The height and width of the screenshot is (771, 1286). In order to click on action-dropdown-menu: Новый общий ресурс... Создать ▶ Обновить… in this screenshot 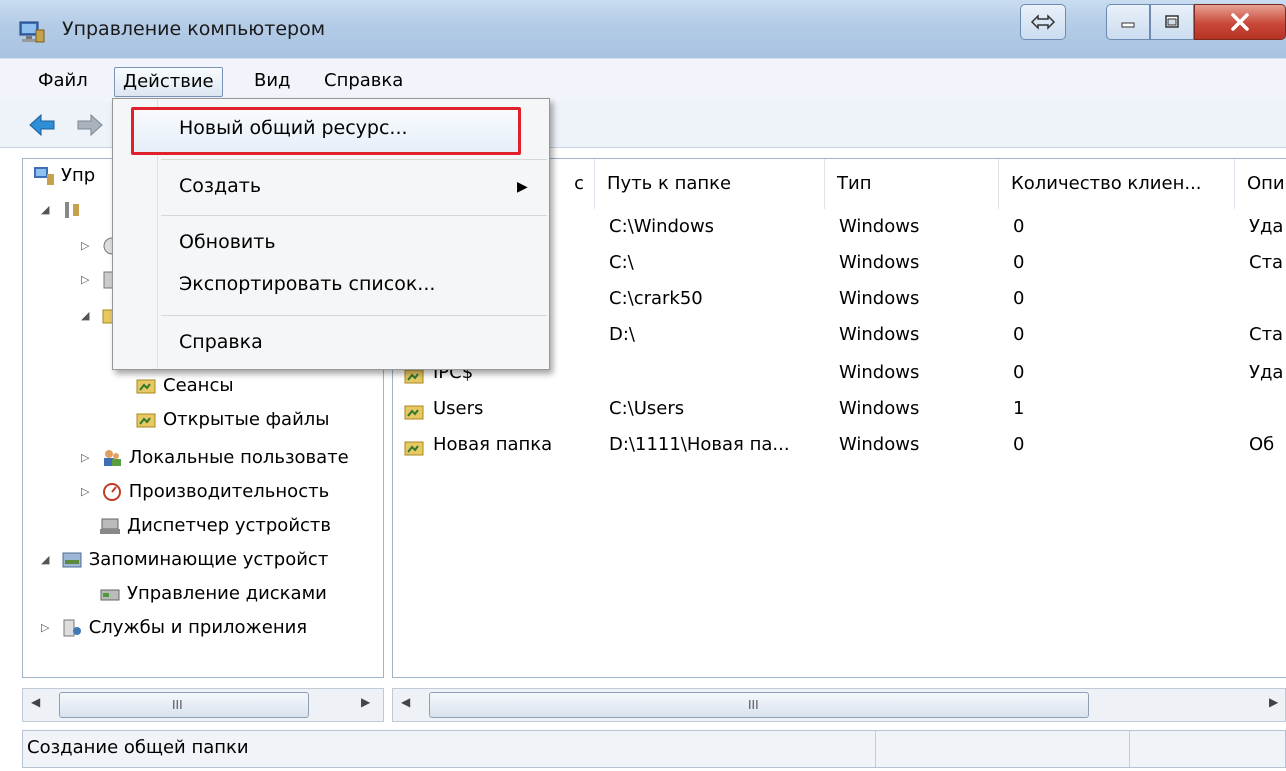, I will do `click(331, 234)`.